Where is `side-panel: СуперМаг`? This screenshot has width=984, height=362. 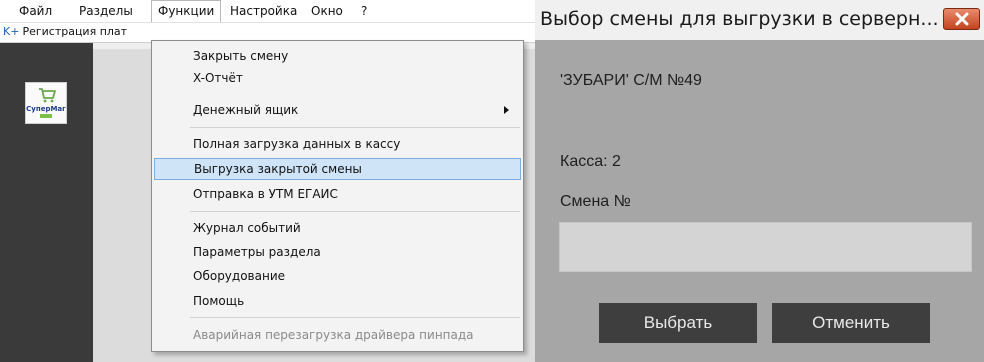 side-panel: СуперМаг is located at coordinates (46, 202).